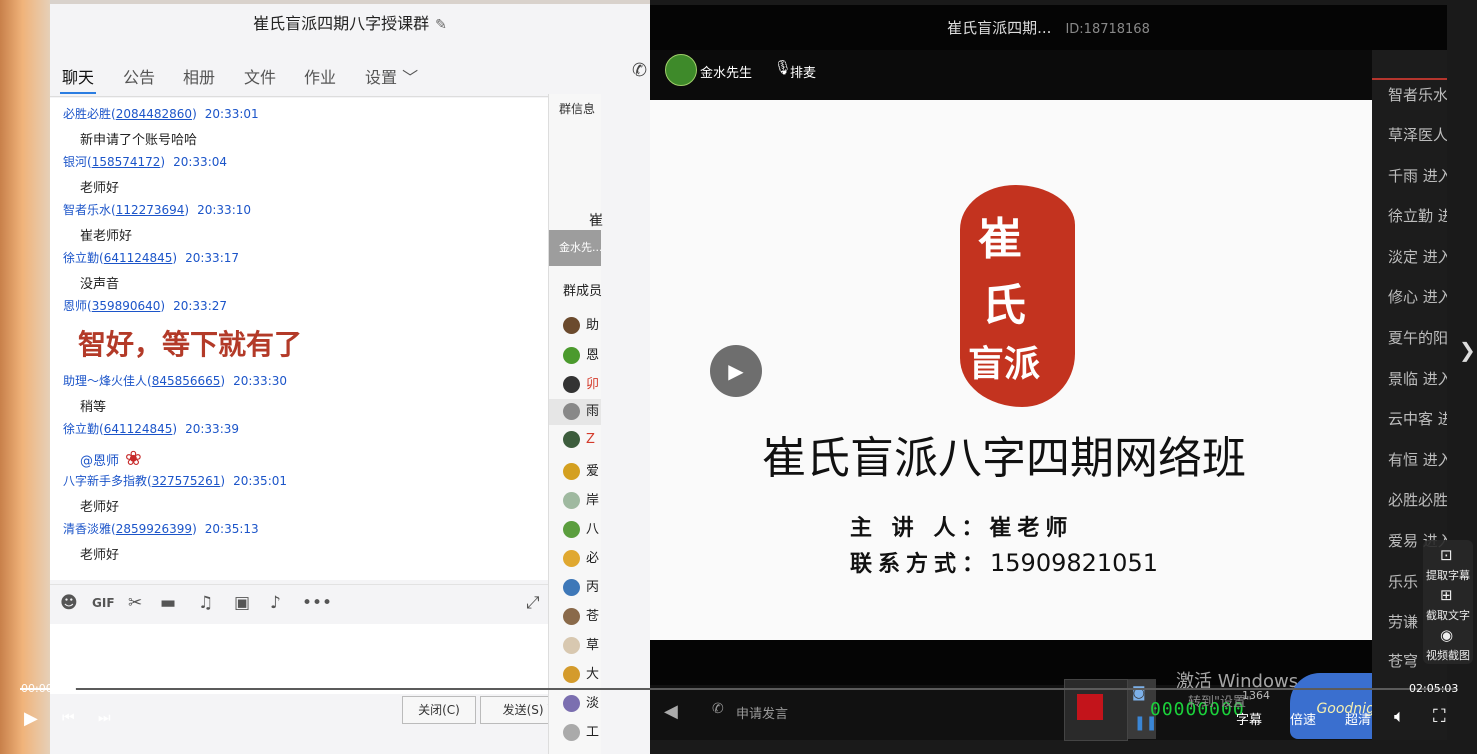 The image size is (1477, 754). I want to click on member-item: 八, so click(581, 528).